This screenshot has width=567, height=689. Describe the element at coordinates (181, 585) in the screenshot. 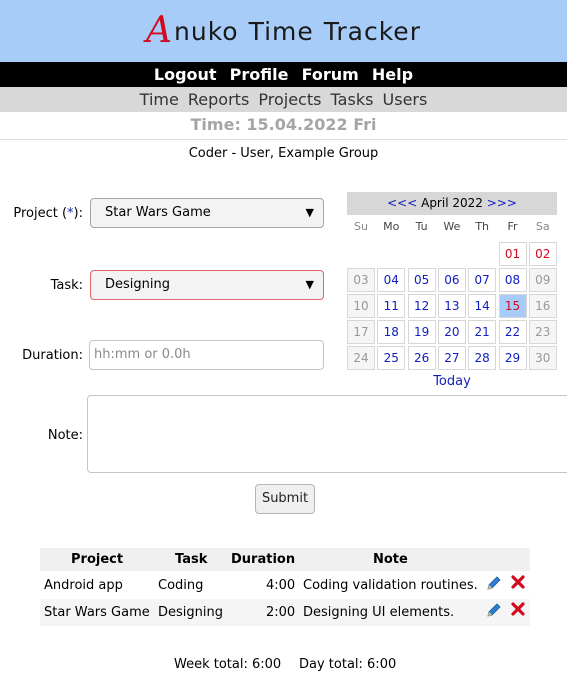

I see `row-task: Coding` at that location.